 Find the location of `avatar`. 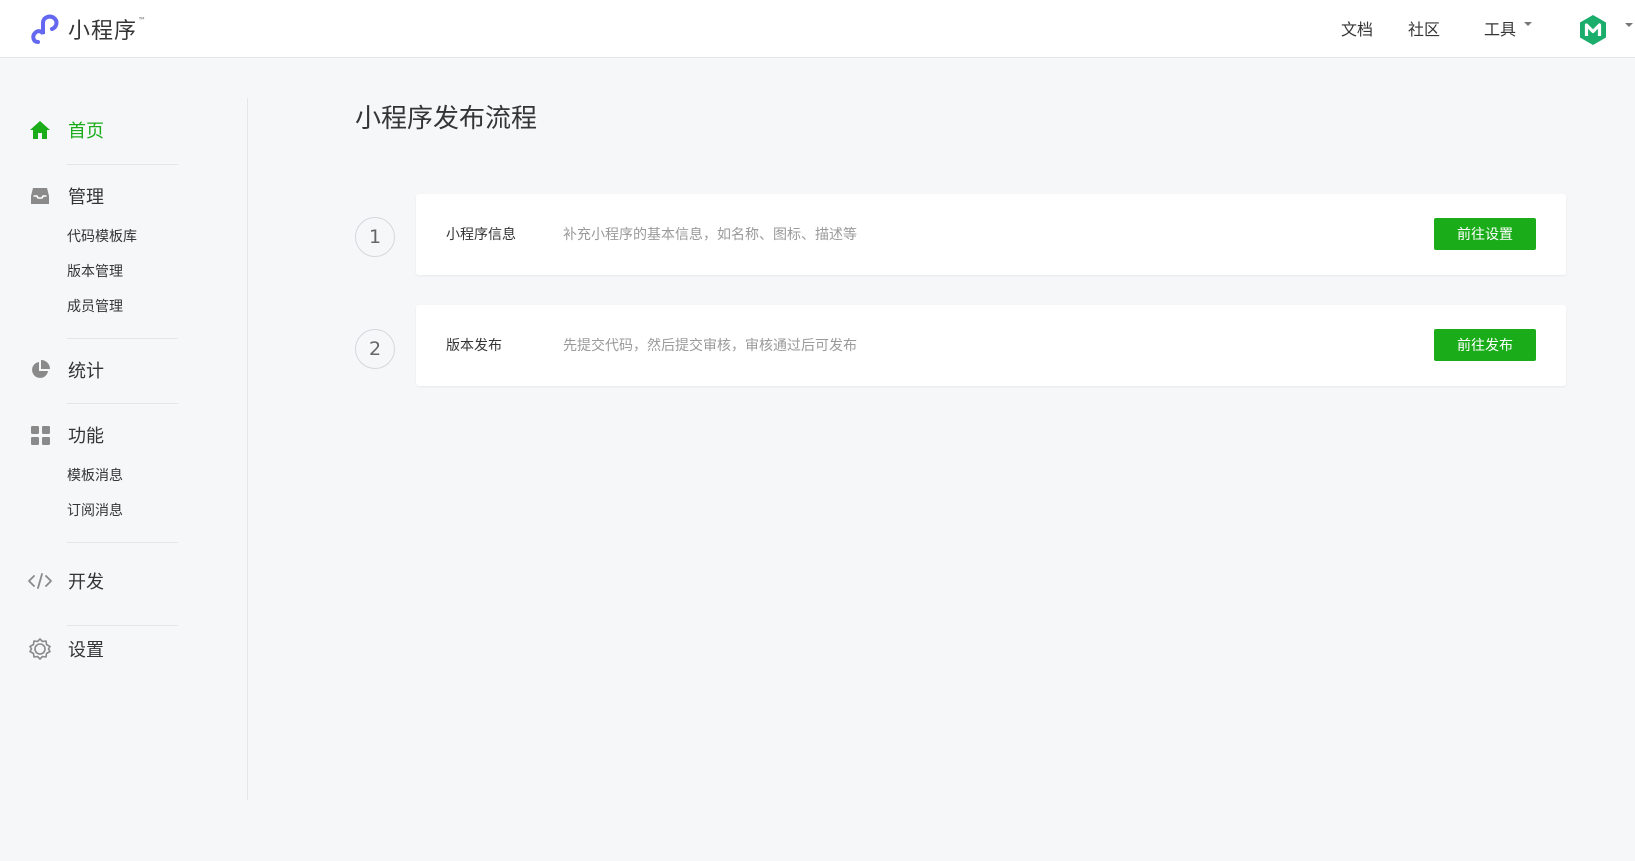

avatar is located at coordinates (1593, 30).